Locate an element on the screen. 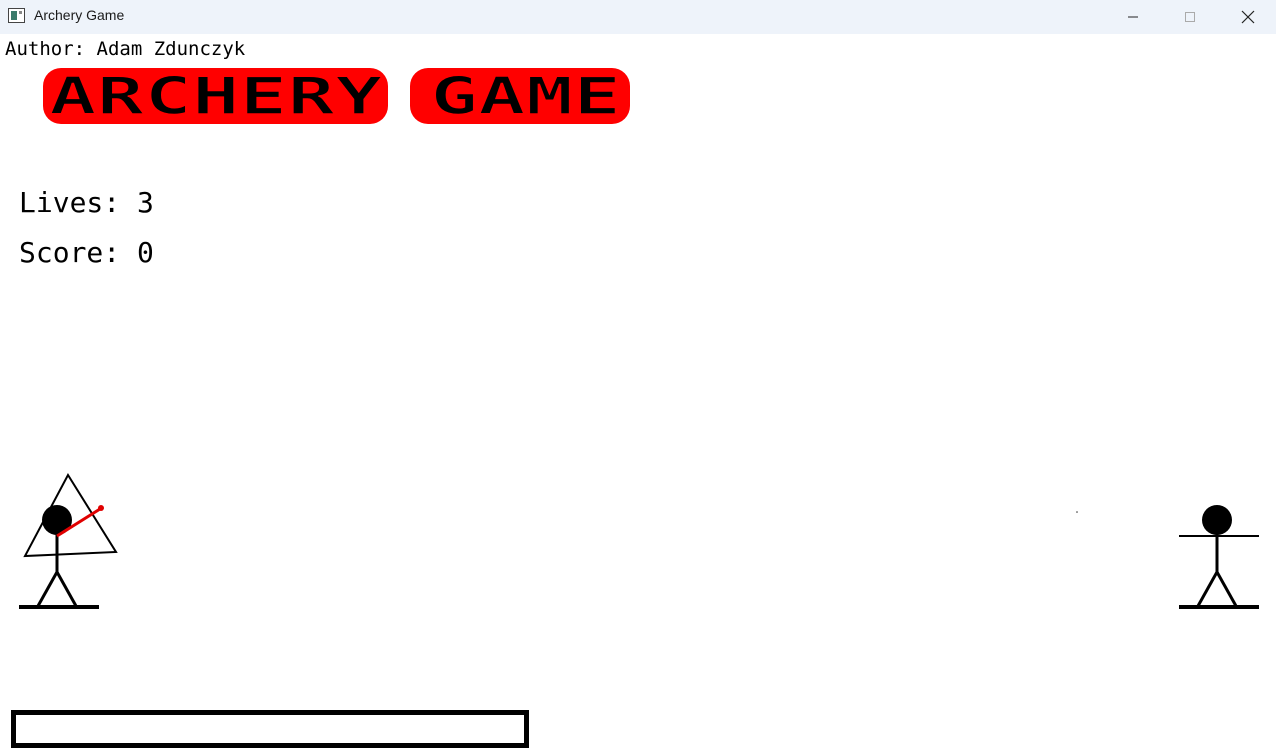  enemy-head is located at coordinates (1217, 520).